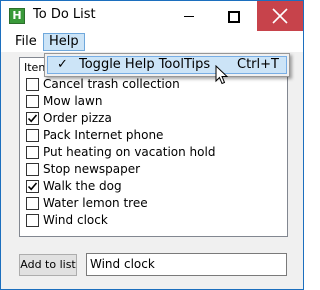 This screenshot has height=290, width=320. I want to click on list-item-label: Wind clock, so click(75, 220).